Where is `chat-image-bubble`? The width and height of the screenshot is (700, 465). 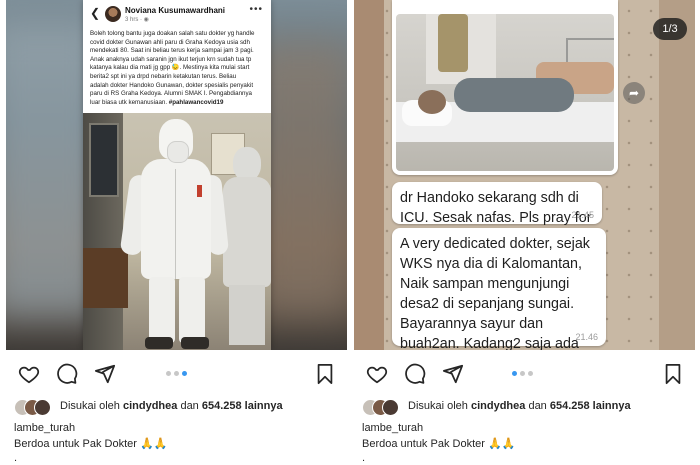 chat-image-bubble is located at coordinates (505, 87).